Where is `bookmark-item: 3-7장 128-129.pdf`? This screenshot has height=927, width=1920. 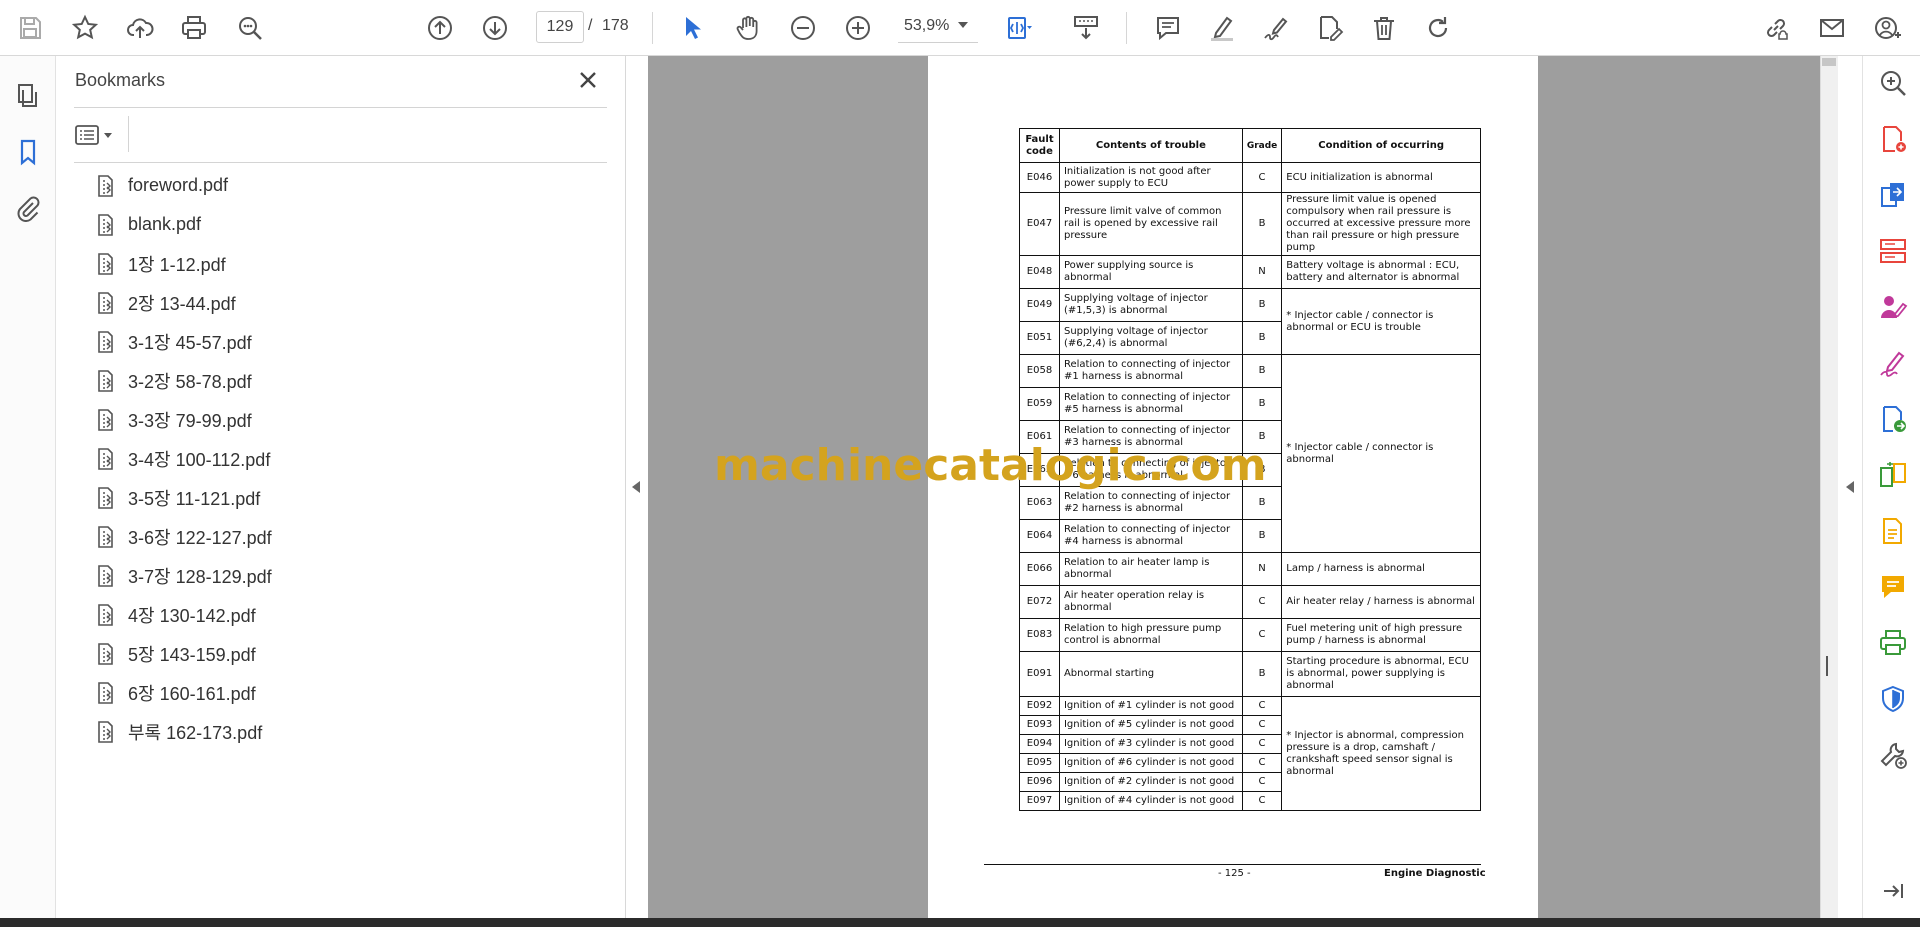 bookmark-item: 3-7장 128-129.pdf is located at coordinates (346, 575).